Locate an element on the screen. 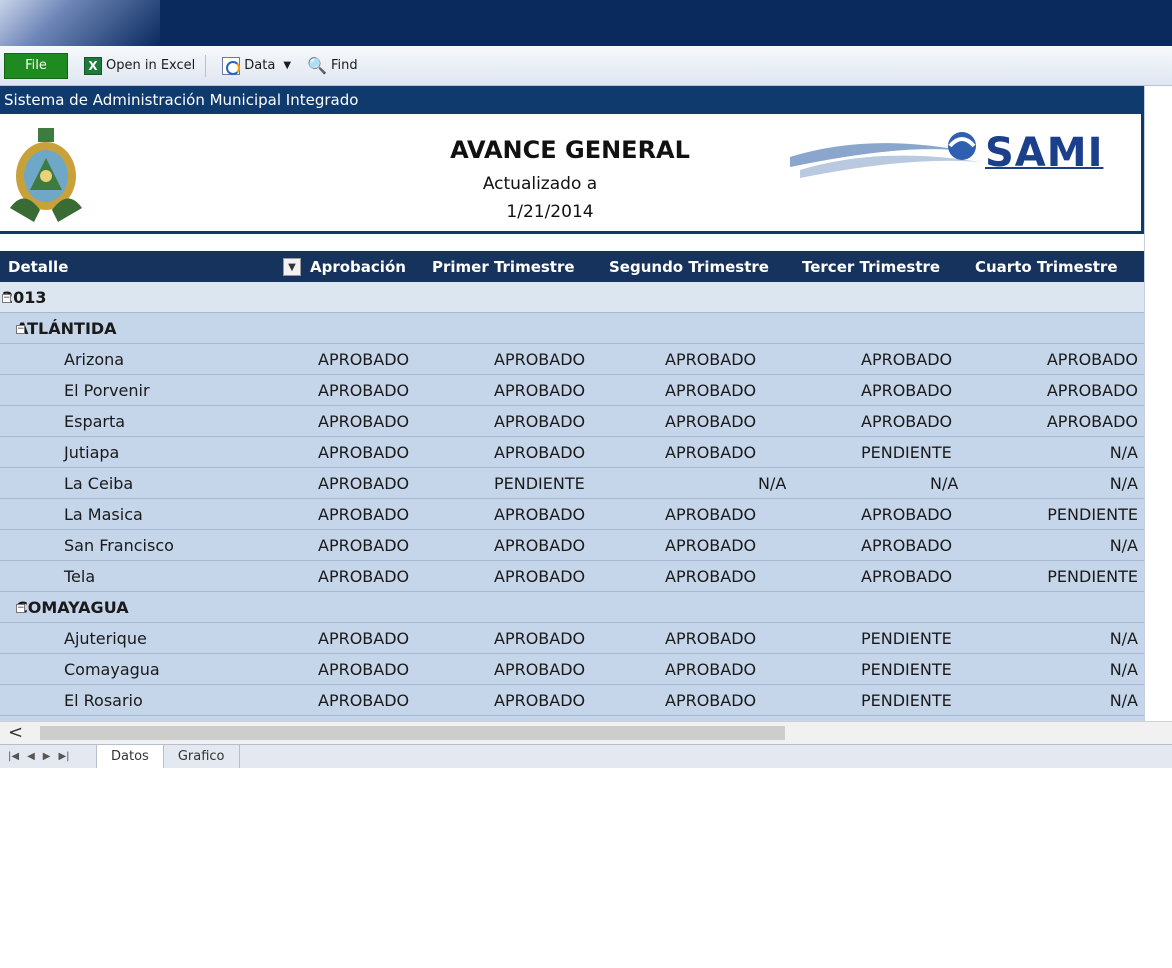  year-row: −2013 is located at coordinates (572, 297).